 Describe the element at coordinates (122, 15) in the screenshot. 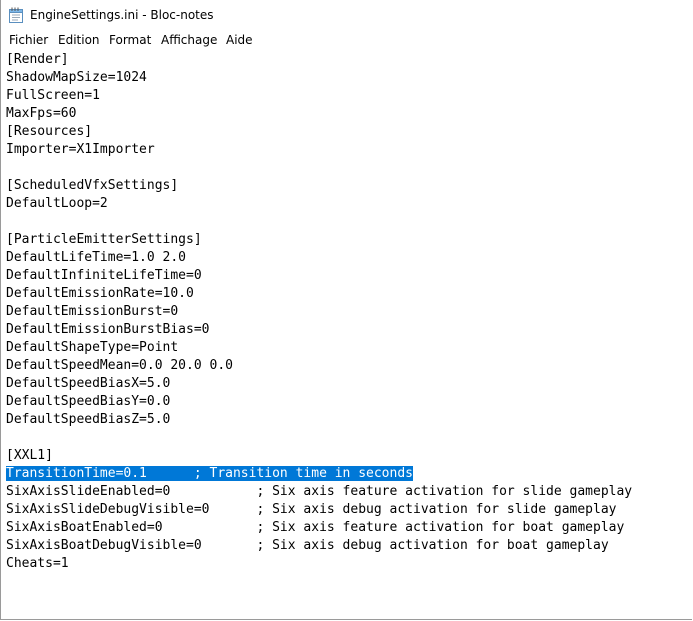

I see `window-title: EngineSettings.ini - Bloc-notes` at that location.